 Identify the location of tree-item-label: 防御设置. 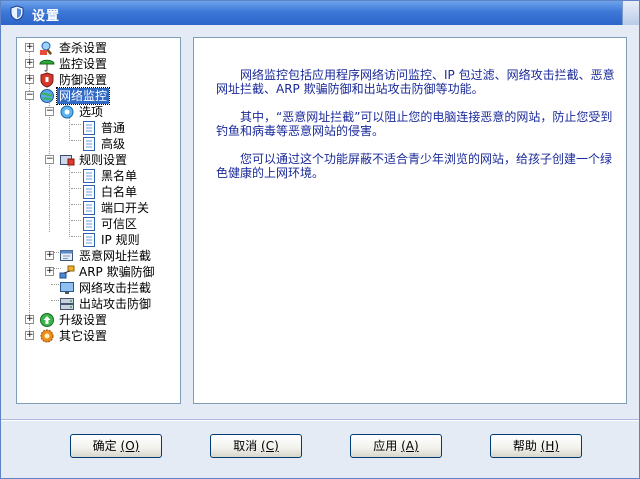
(83, 80).